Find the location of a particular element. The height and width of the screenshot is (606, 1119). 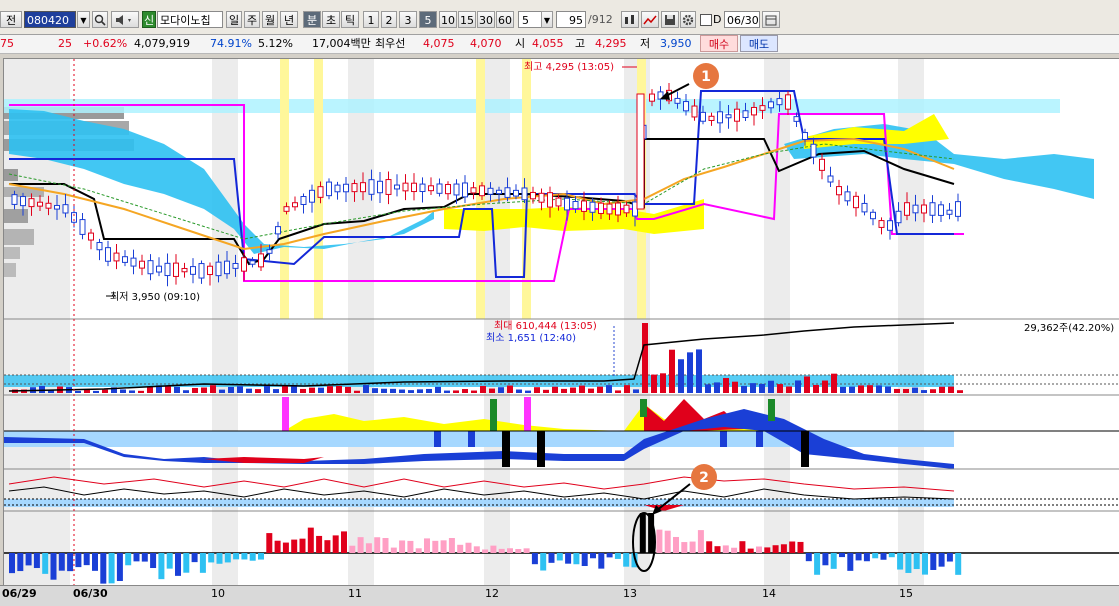

period-tick-button: 틱 is located at coordinates (350, 19).